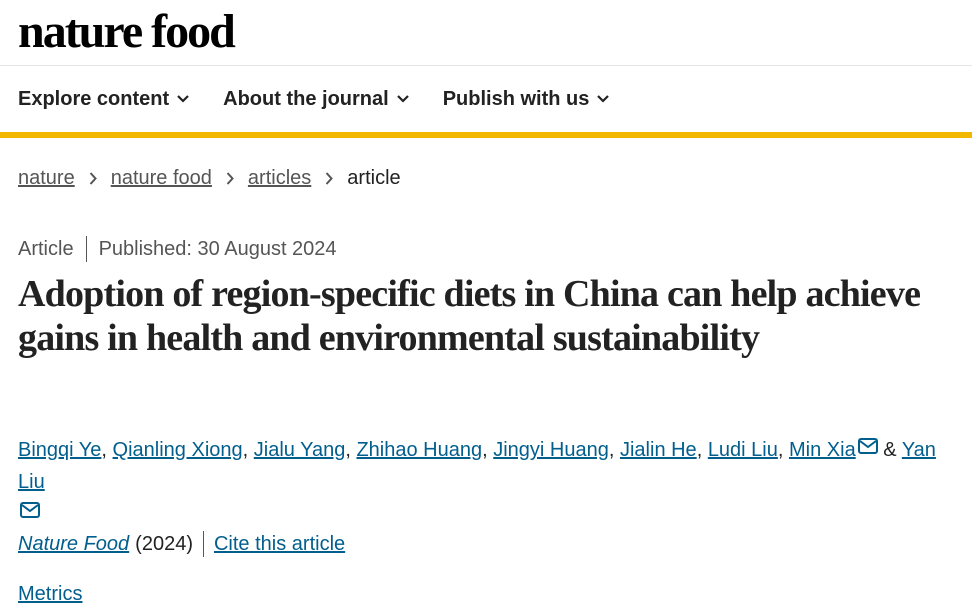 The height and width of the screenshot is (614, 972). What do you see at coordinates (86, 249) in the screenshot?
I see `meta-divider` at bounding box center [86, 249].